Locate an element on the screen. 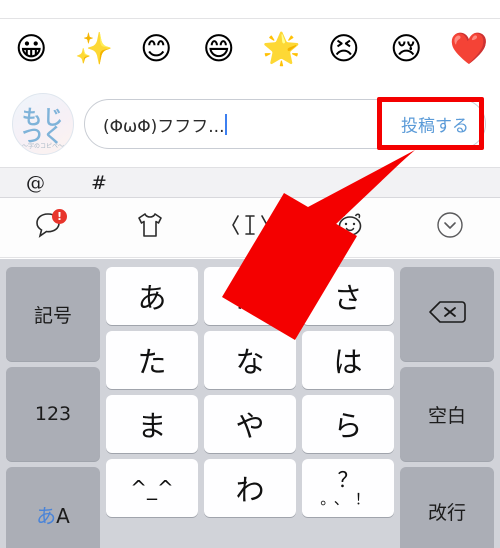  key-ha: は is located at coordinates (348, 360).